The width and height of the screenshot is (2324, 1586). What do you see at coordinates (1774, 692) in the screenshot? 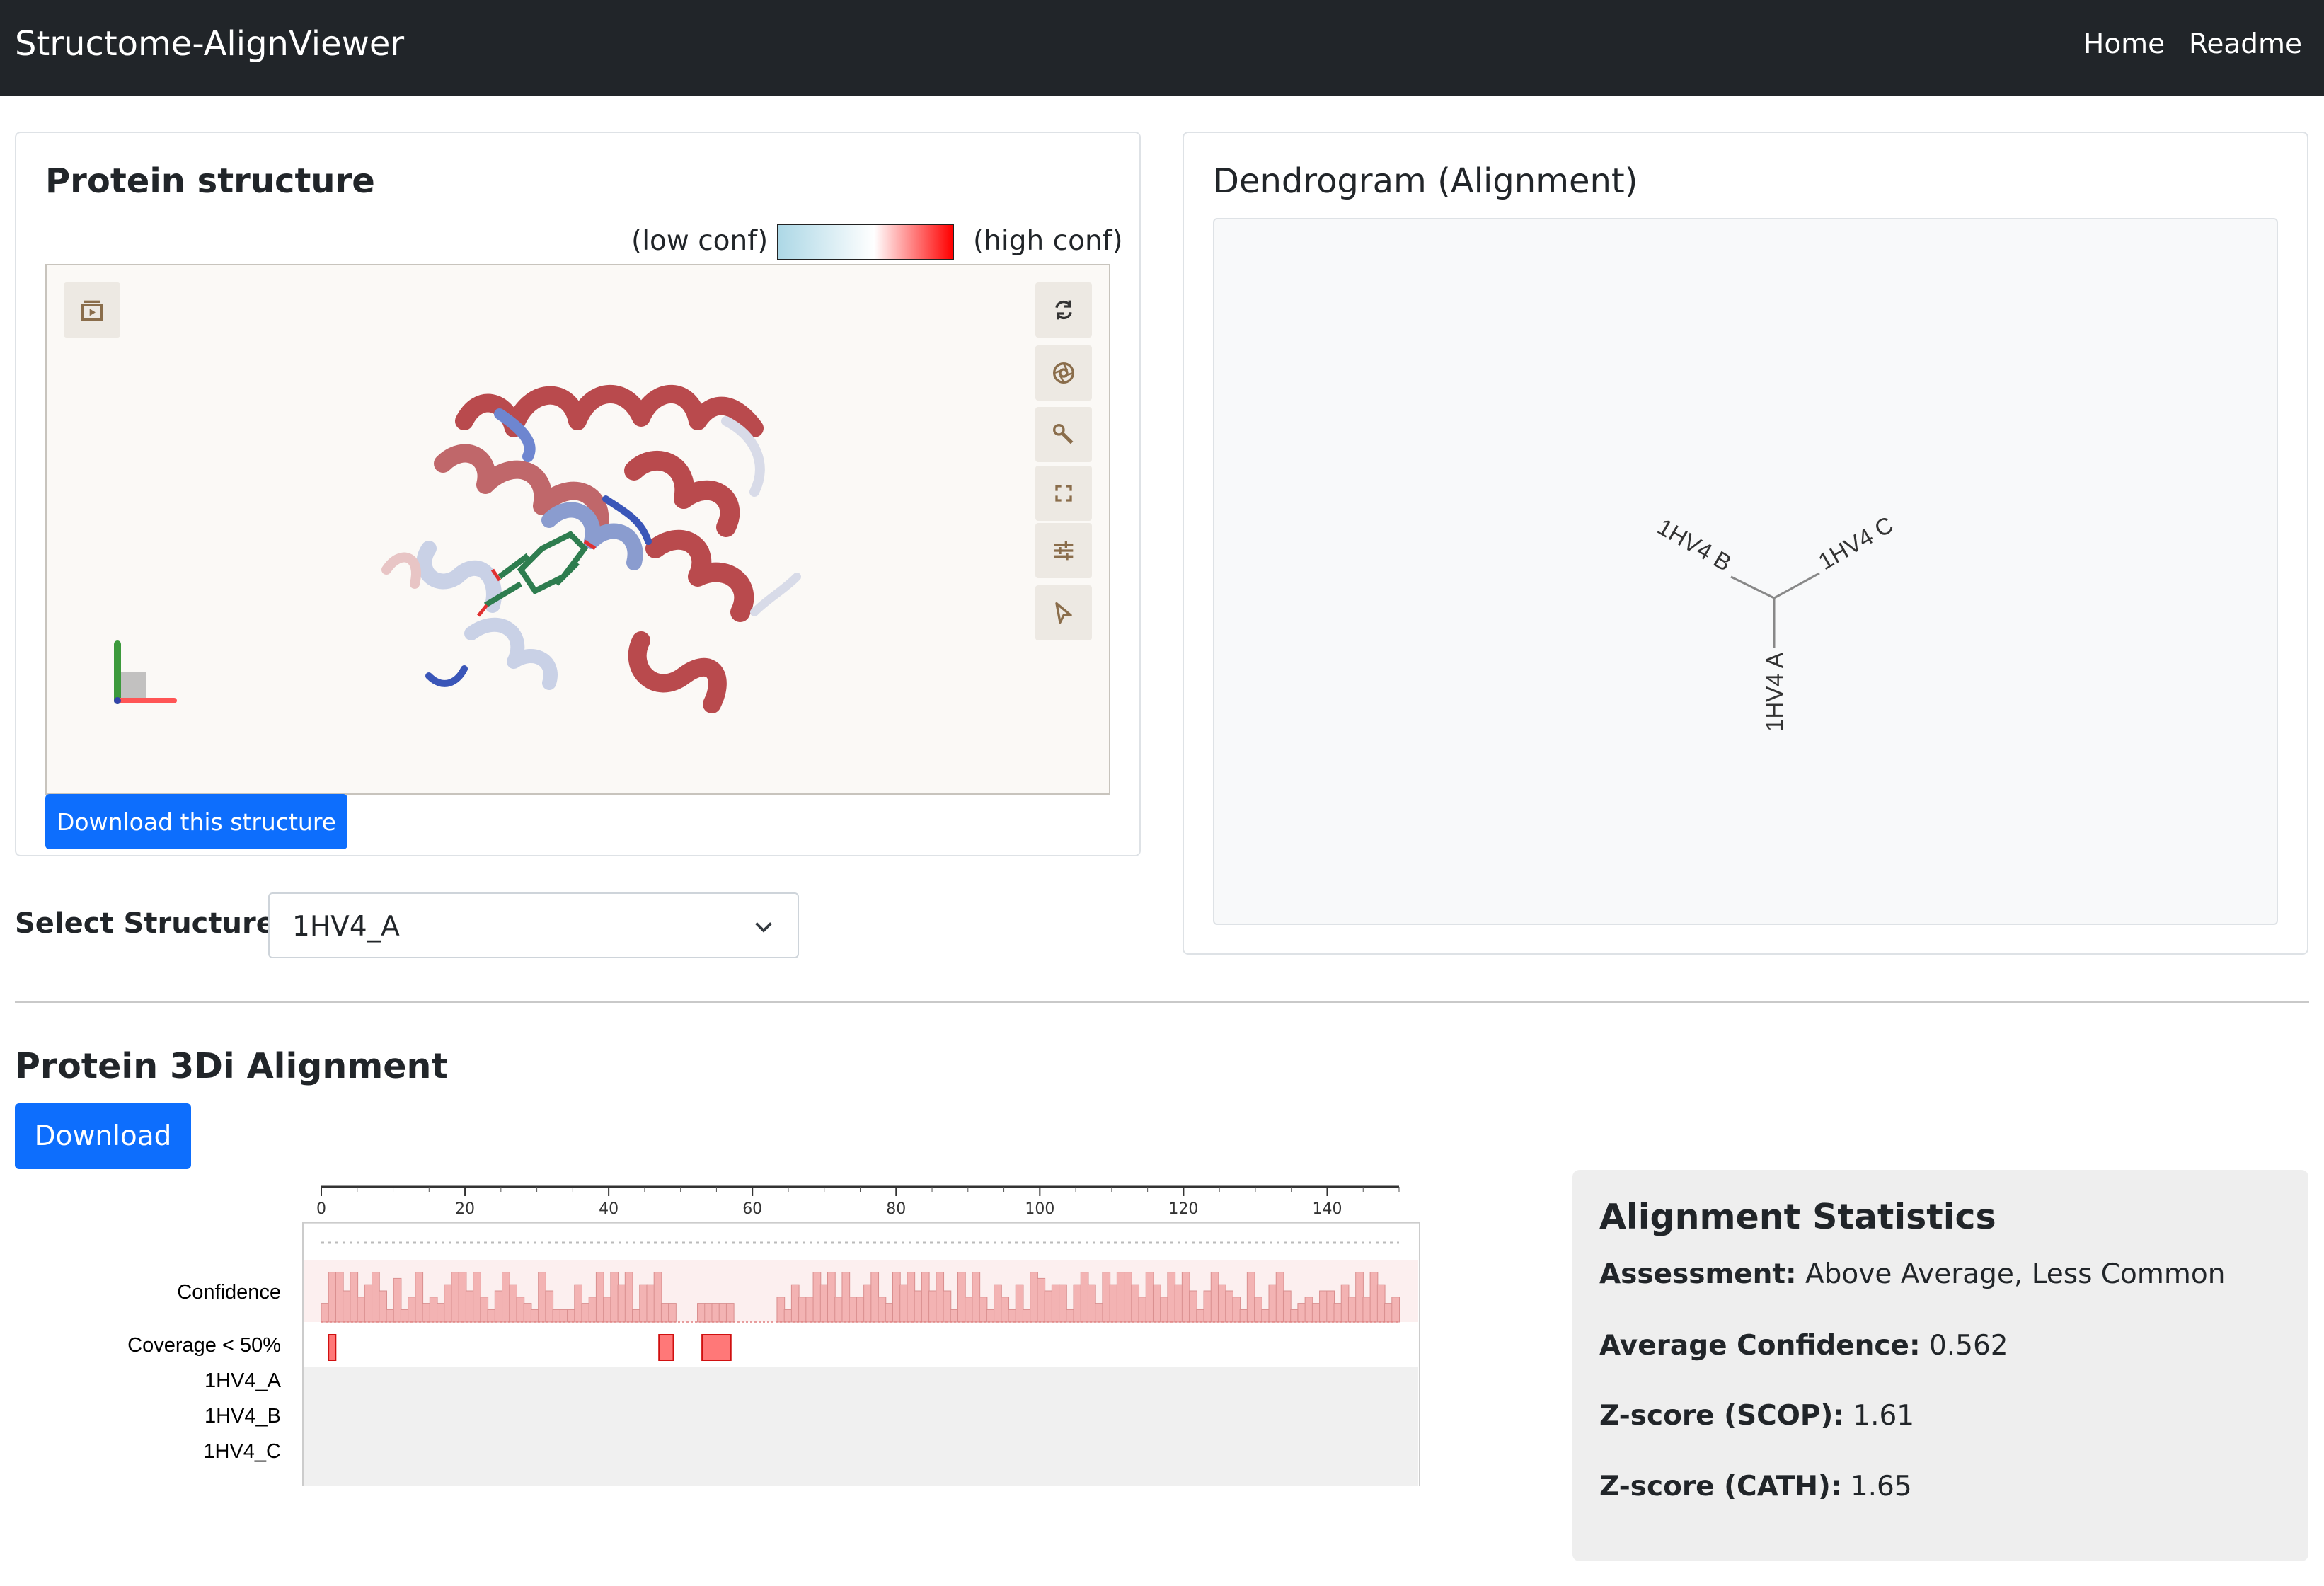
I see `dendrogram-leaf-a: 1HV4 A` at bounding box center [1774, 692].